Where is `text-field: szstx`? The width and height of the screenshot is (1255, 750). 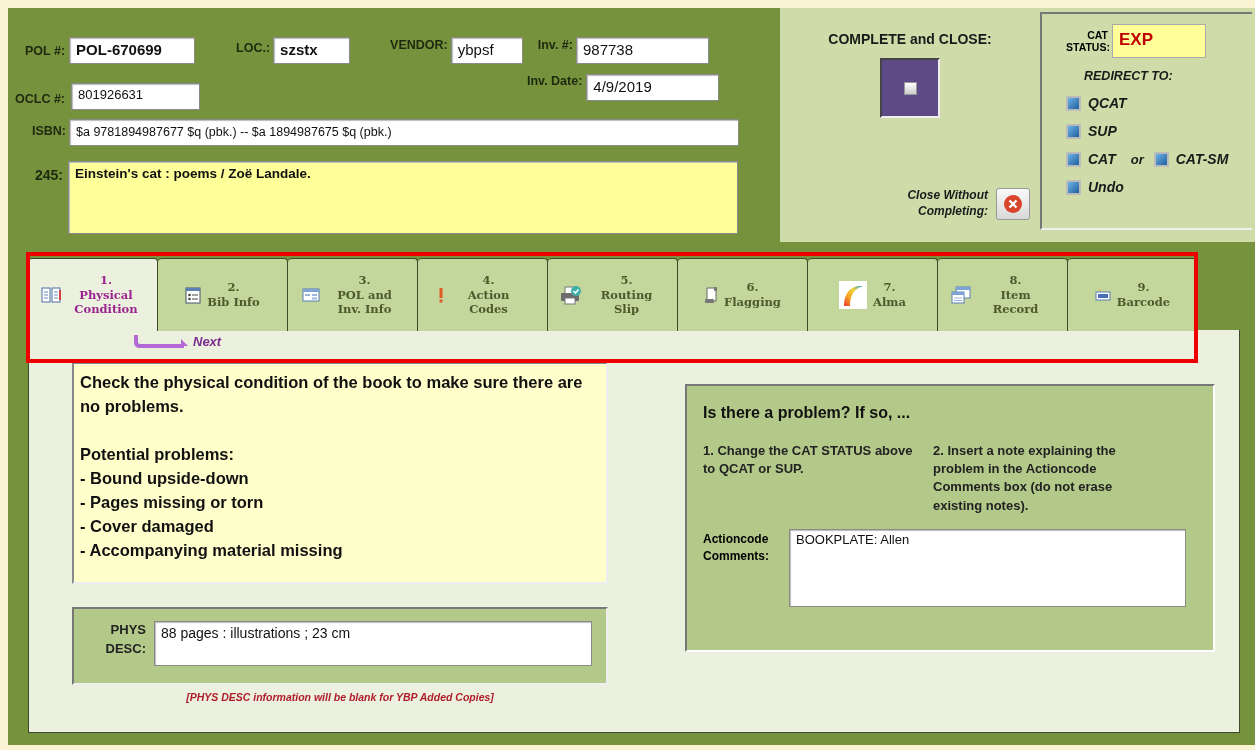 text-field: szstx is located at coordinates (312, 50).